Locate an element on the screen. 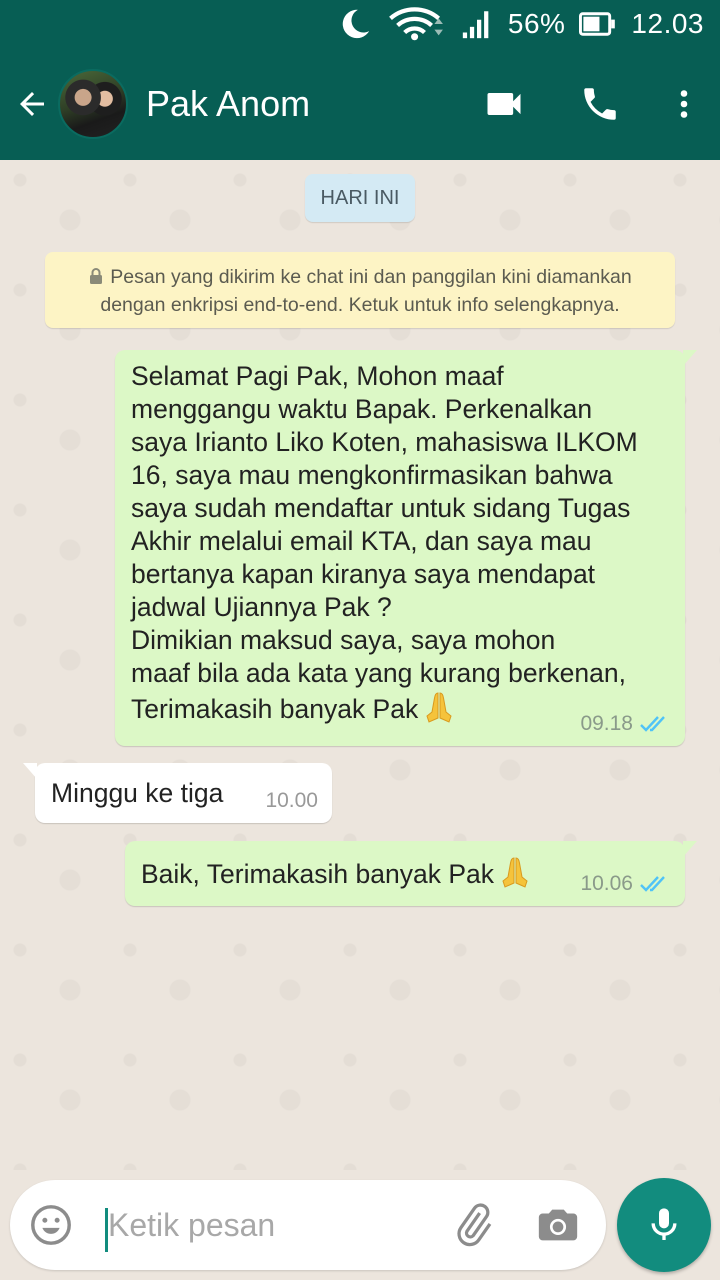  video-camera-icon is located at coordinates (504, 104).